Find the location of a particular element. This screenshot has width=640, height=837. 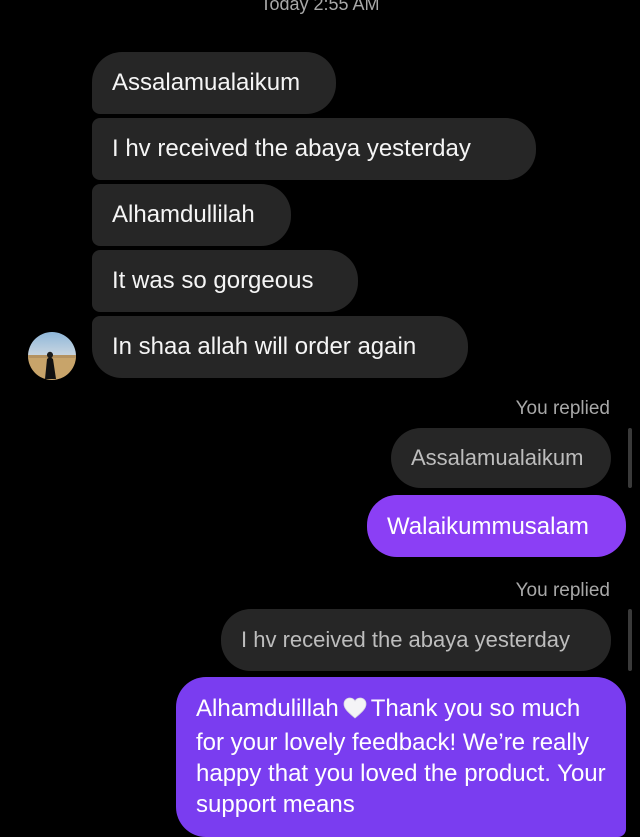

incoming-message: In shaa allah will order again is located at coordinates (280, 347).